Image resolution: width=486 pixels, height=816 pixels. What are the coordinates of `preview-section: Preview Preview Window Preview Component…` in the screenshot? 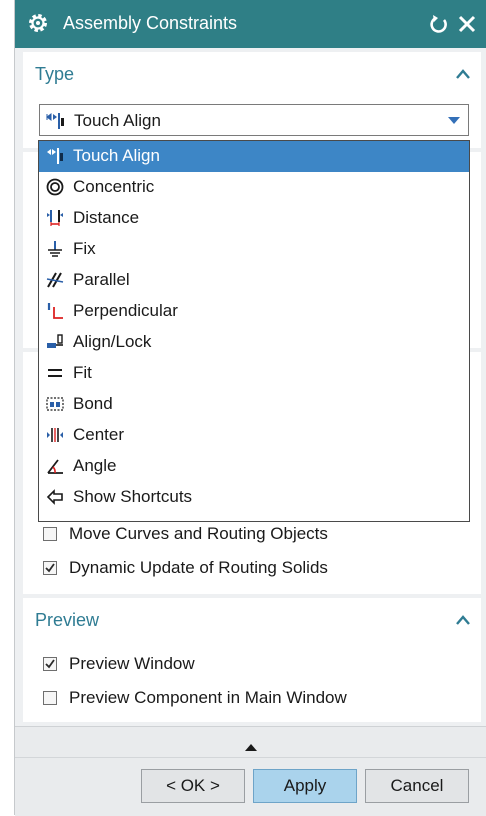 It's located at (252, 660).